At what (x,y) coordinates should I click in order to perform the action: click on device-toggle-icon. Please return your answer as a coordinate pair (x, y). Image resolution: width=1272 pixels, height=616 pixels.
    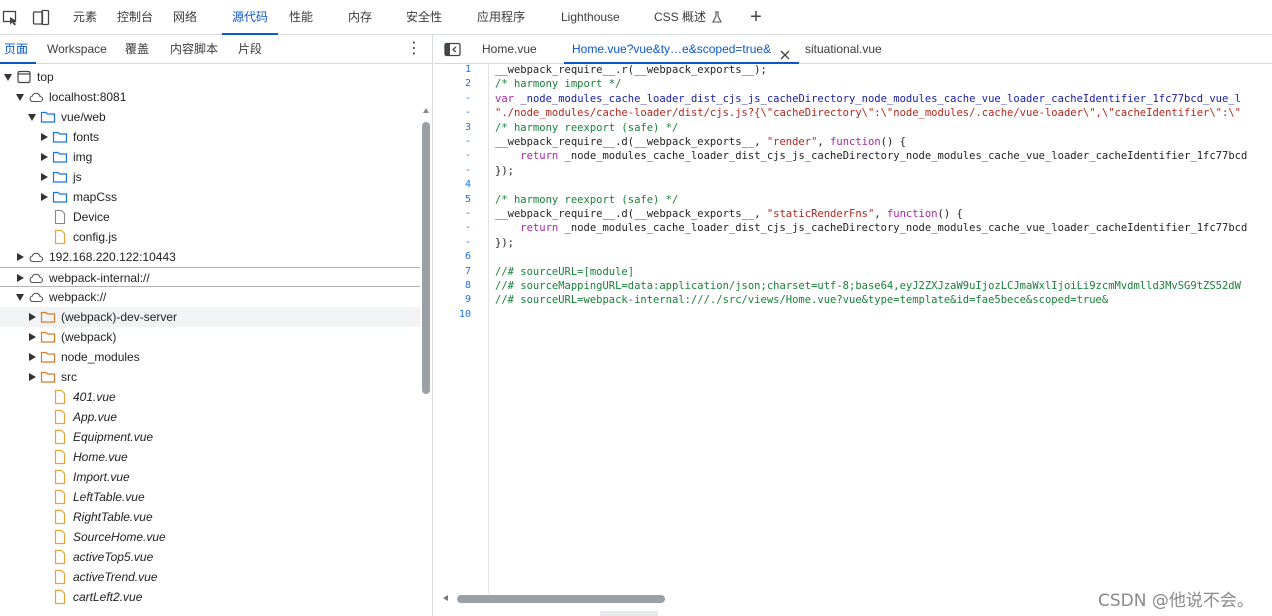
    Looking at the image, I should click on (41, 18).